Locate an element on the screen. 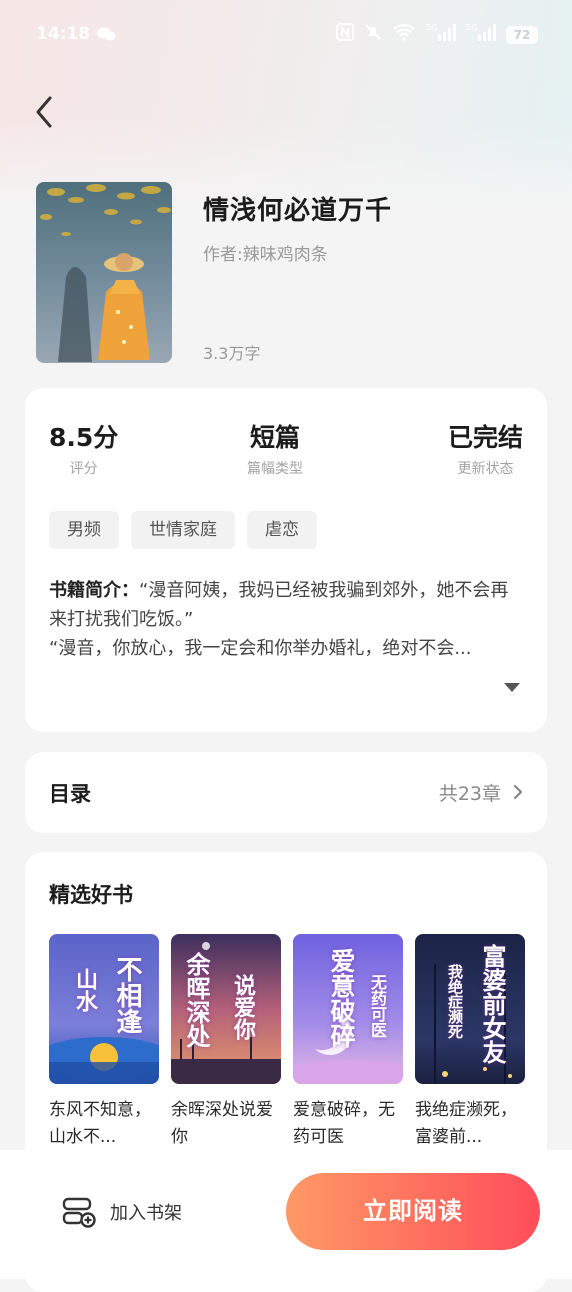 This screenshot has width=572, height=1292. mute-icon is located at coordinates (373, 34).